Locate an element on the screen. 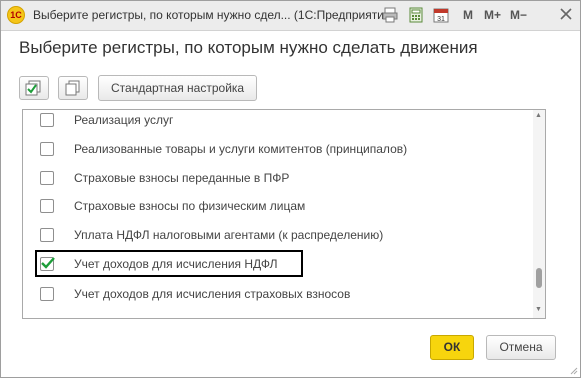 This screenshot has height=378, width=581. uncheck-all-icon is located at coordinates (72, 88).